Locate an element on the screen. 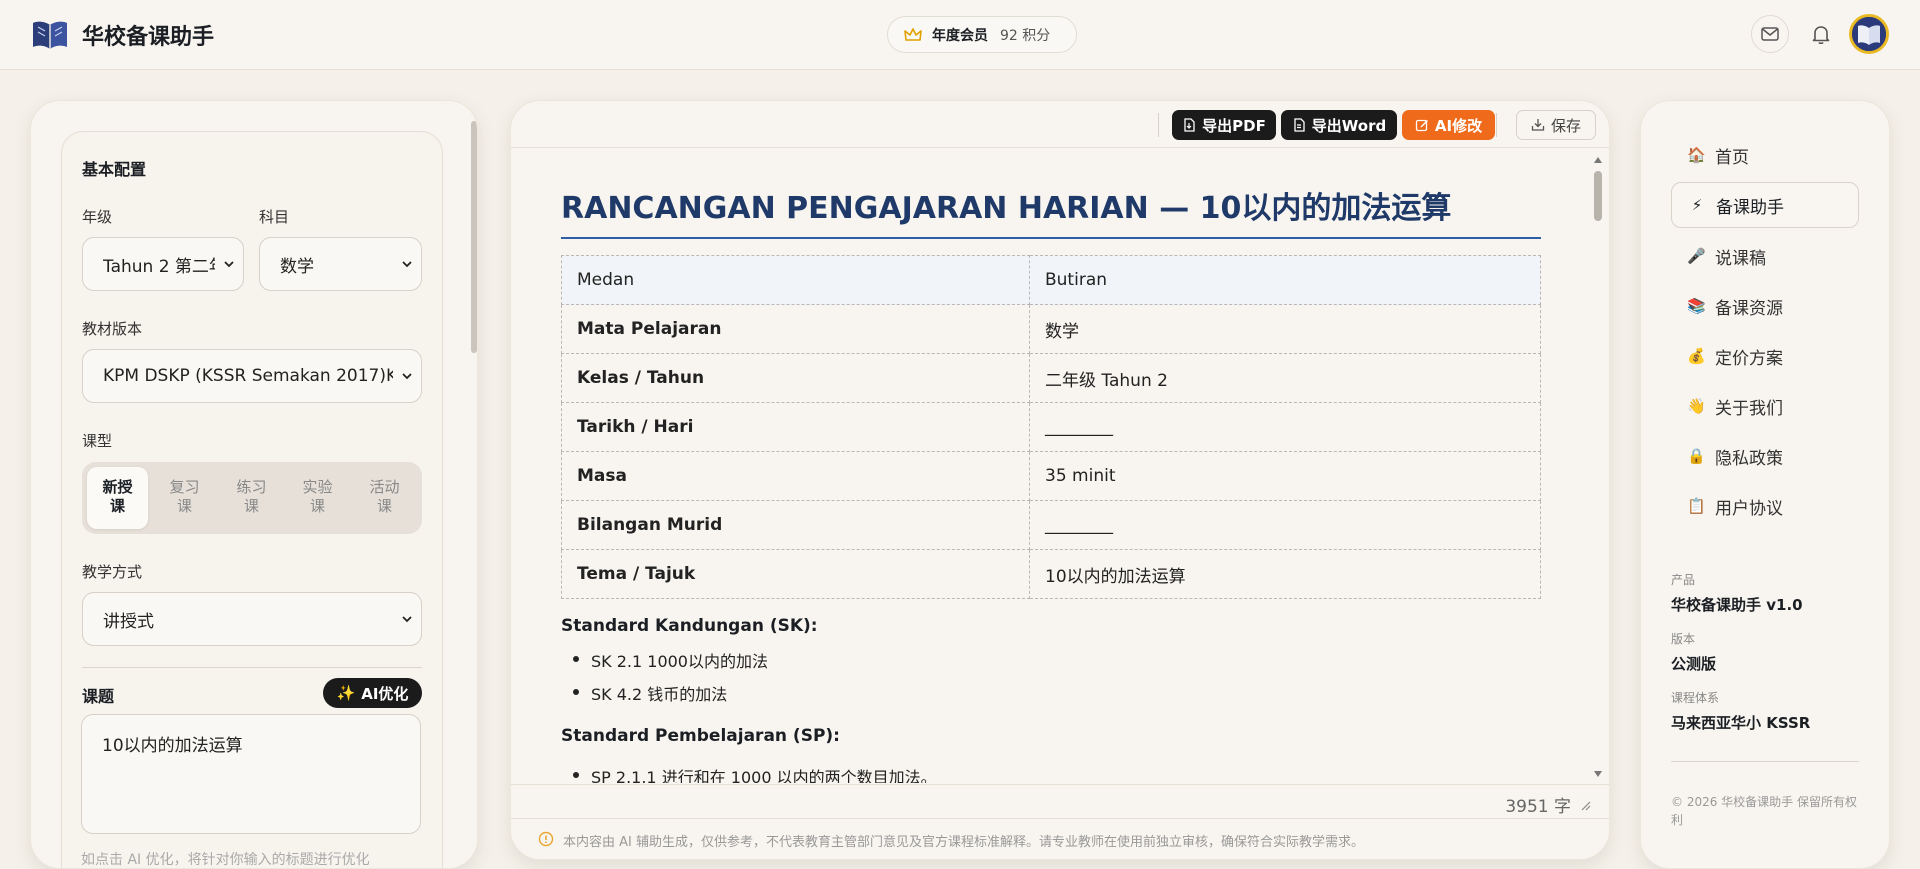 The width and height of the screenshot is (1920, 869). membership-tier: 年度会员 is located at coordinates (960, 35).